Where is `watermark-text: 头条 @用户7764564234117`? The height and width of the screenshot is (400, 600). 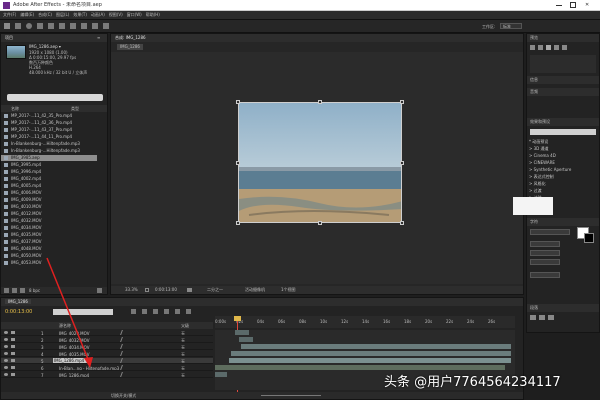 watermark-text: 头条 @用户7764564234117 is located at coordinates (472, 382).